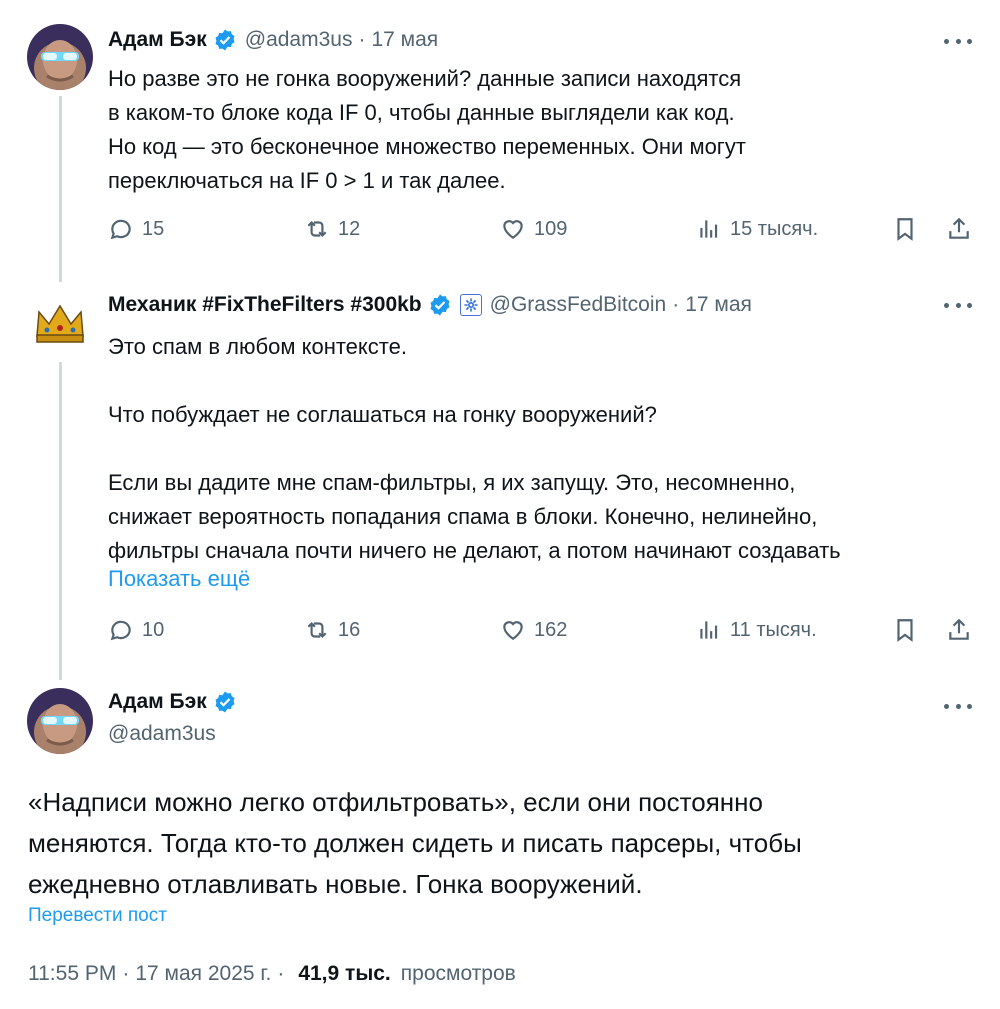 The width and height of the screenshot is (1000, 1009). I want to click on crown-avatar-icon, so click(60, 323).